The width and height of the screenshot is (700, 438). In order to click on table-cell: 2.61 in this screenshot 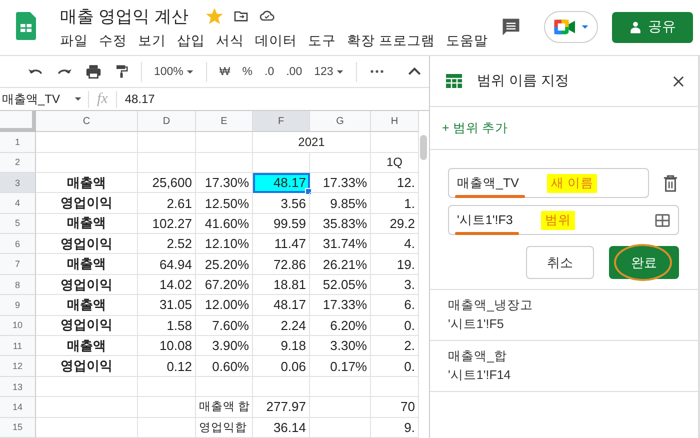, I will do `click(167, 203)`.